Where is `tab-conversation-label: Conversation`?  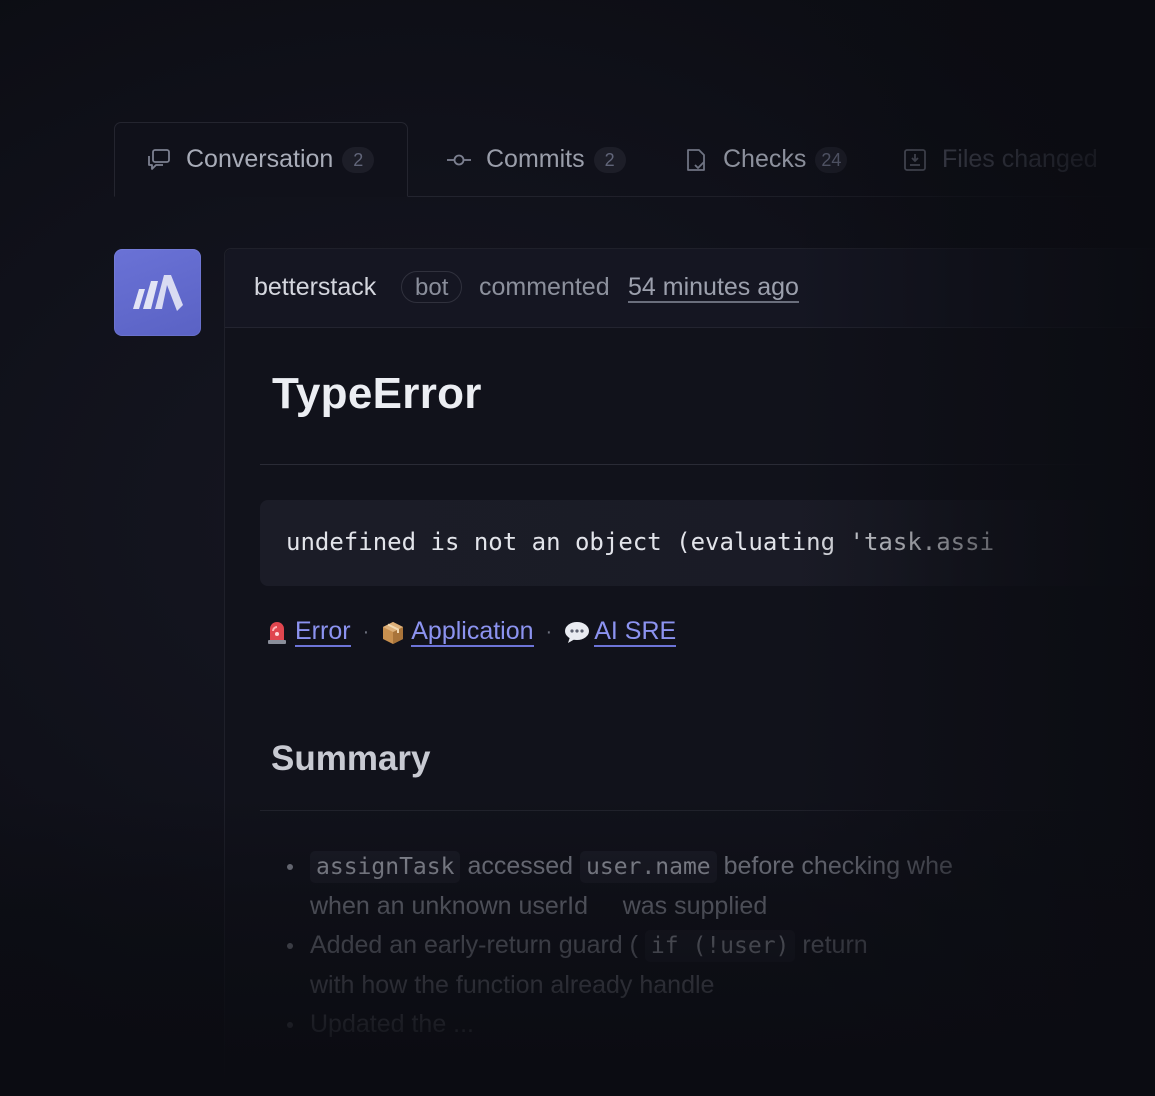
tab-conversation-label: Conversation is located at coordinates (260, 159).